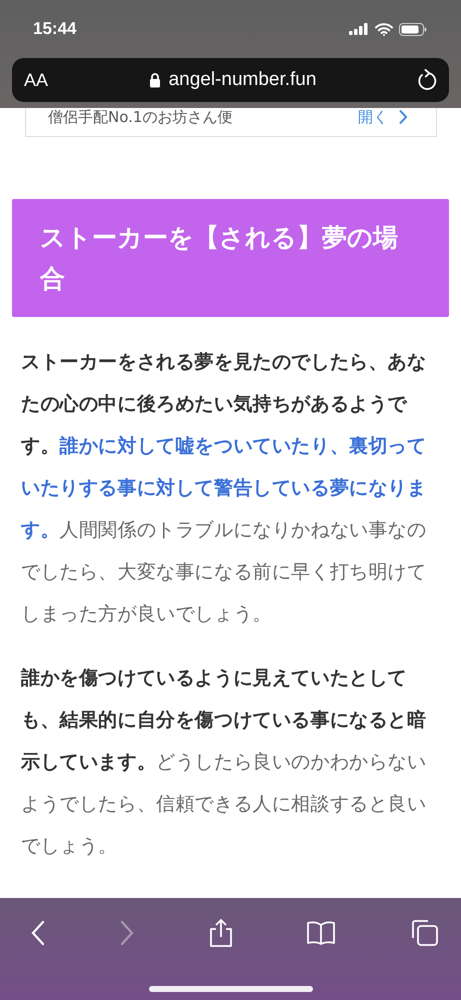 Image resolution: width=461 pixels, height=1000 pixels. I want to click on chevron-right-icon, so click(403, 117).